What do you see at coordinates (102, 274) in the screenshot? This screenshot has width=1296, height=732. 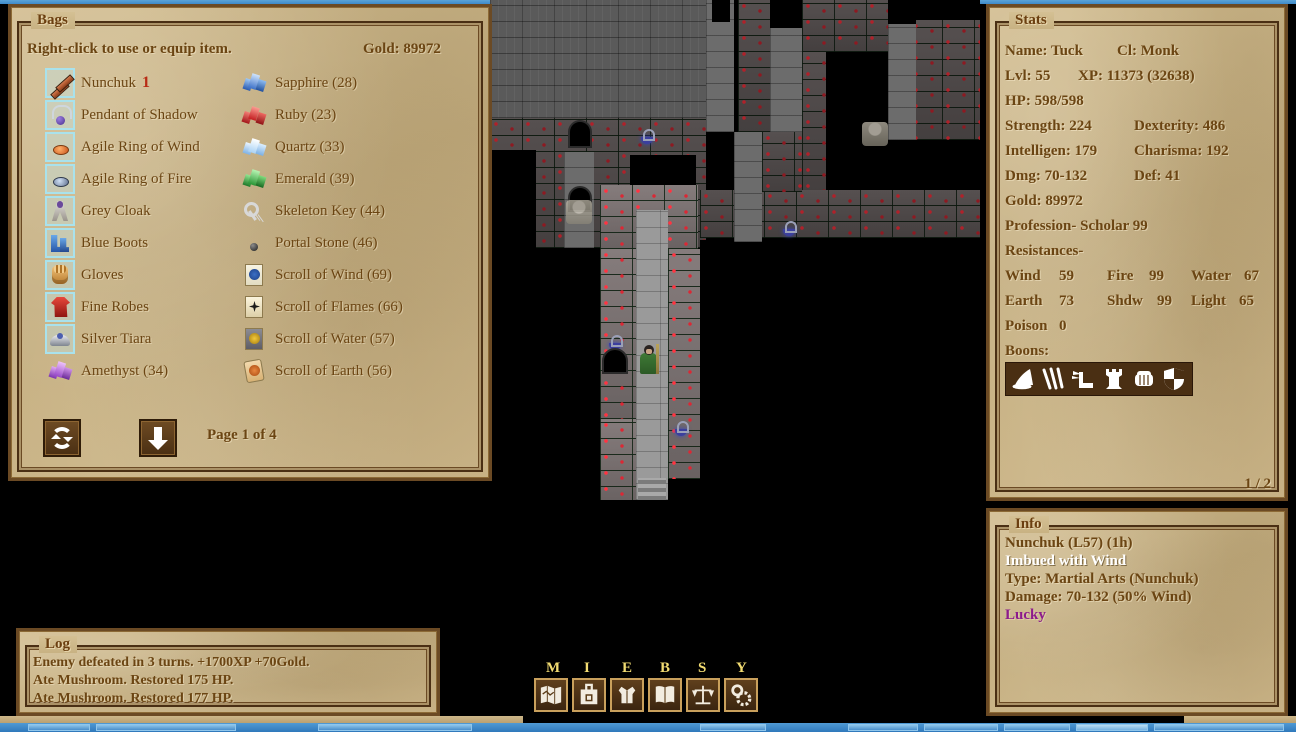 I see `item-label: Gloves` at bounding box center [102, 274].